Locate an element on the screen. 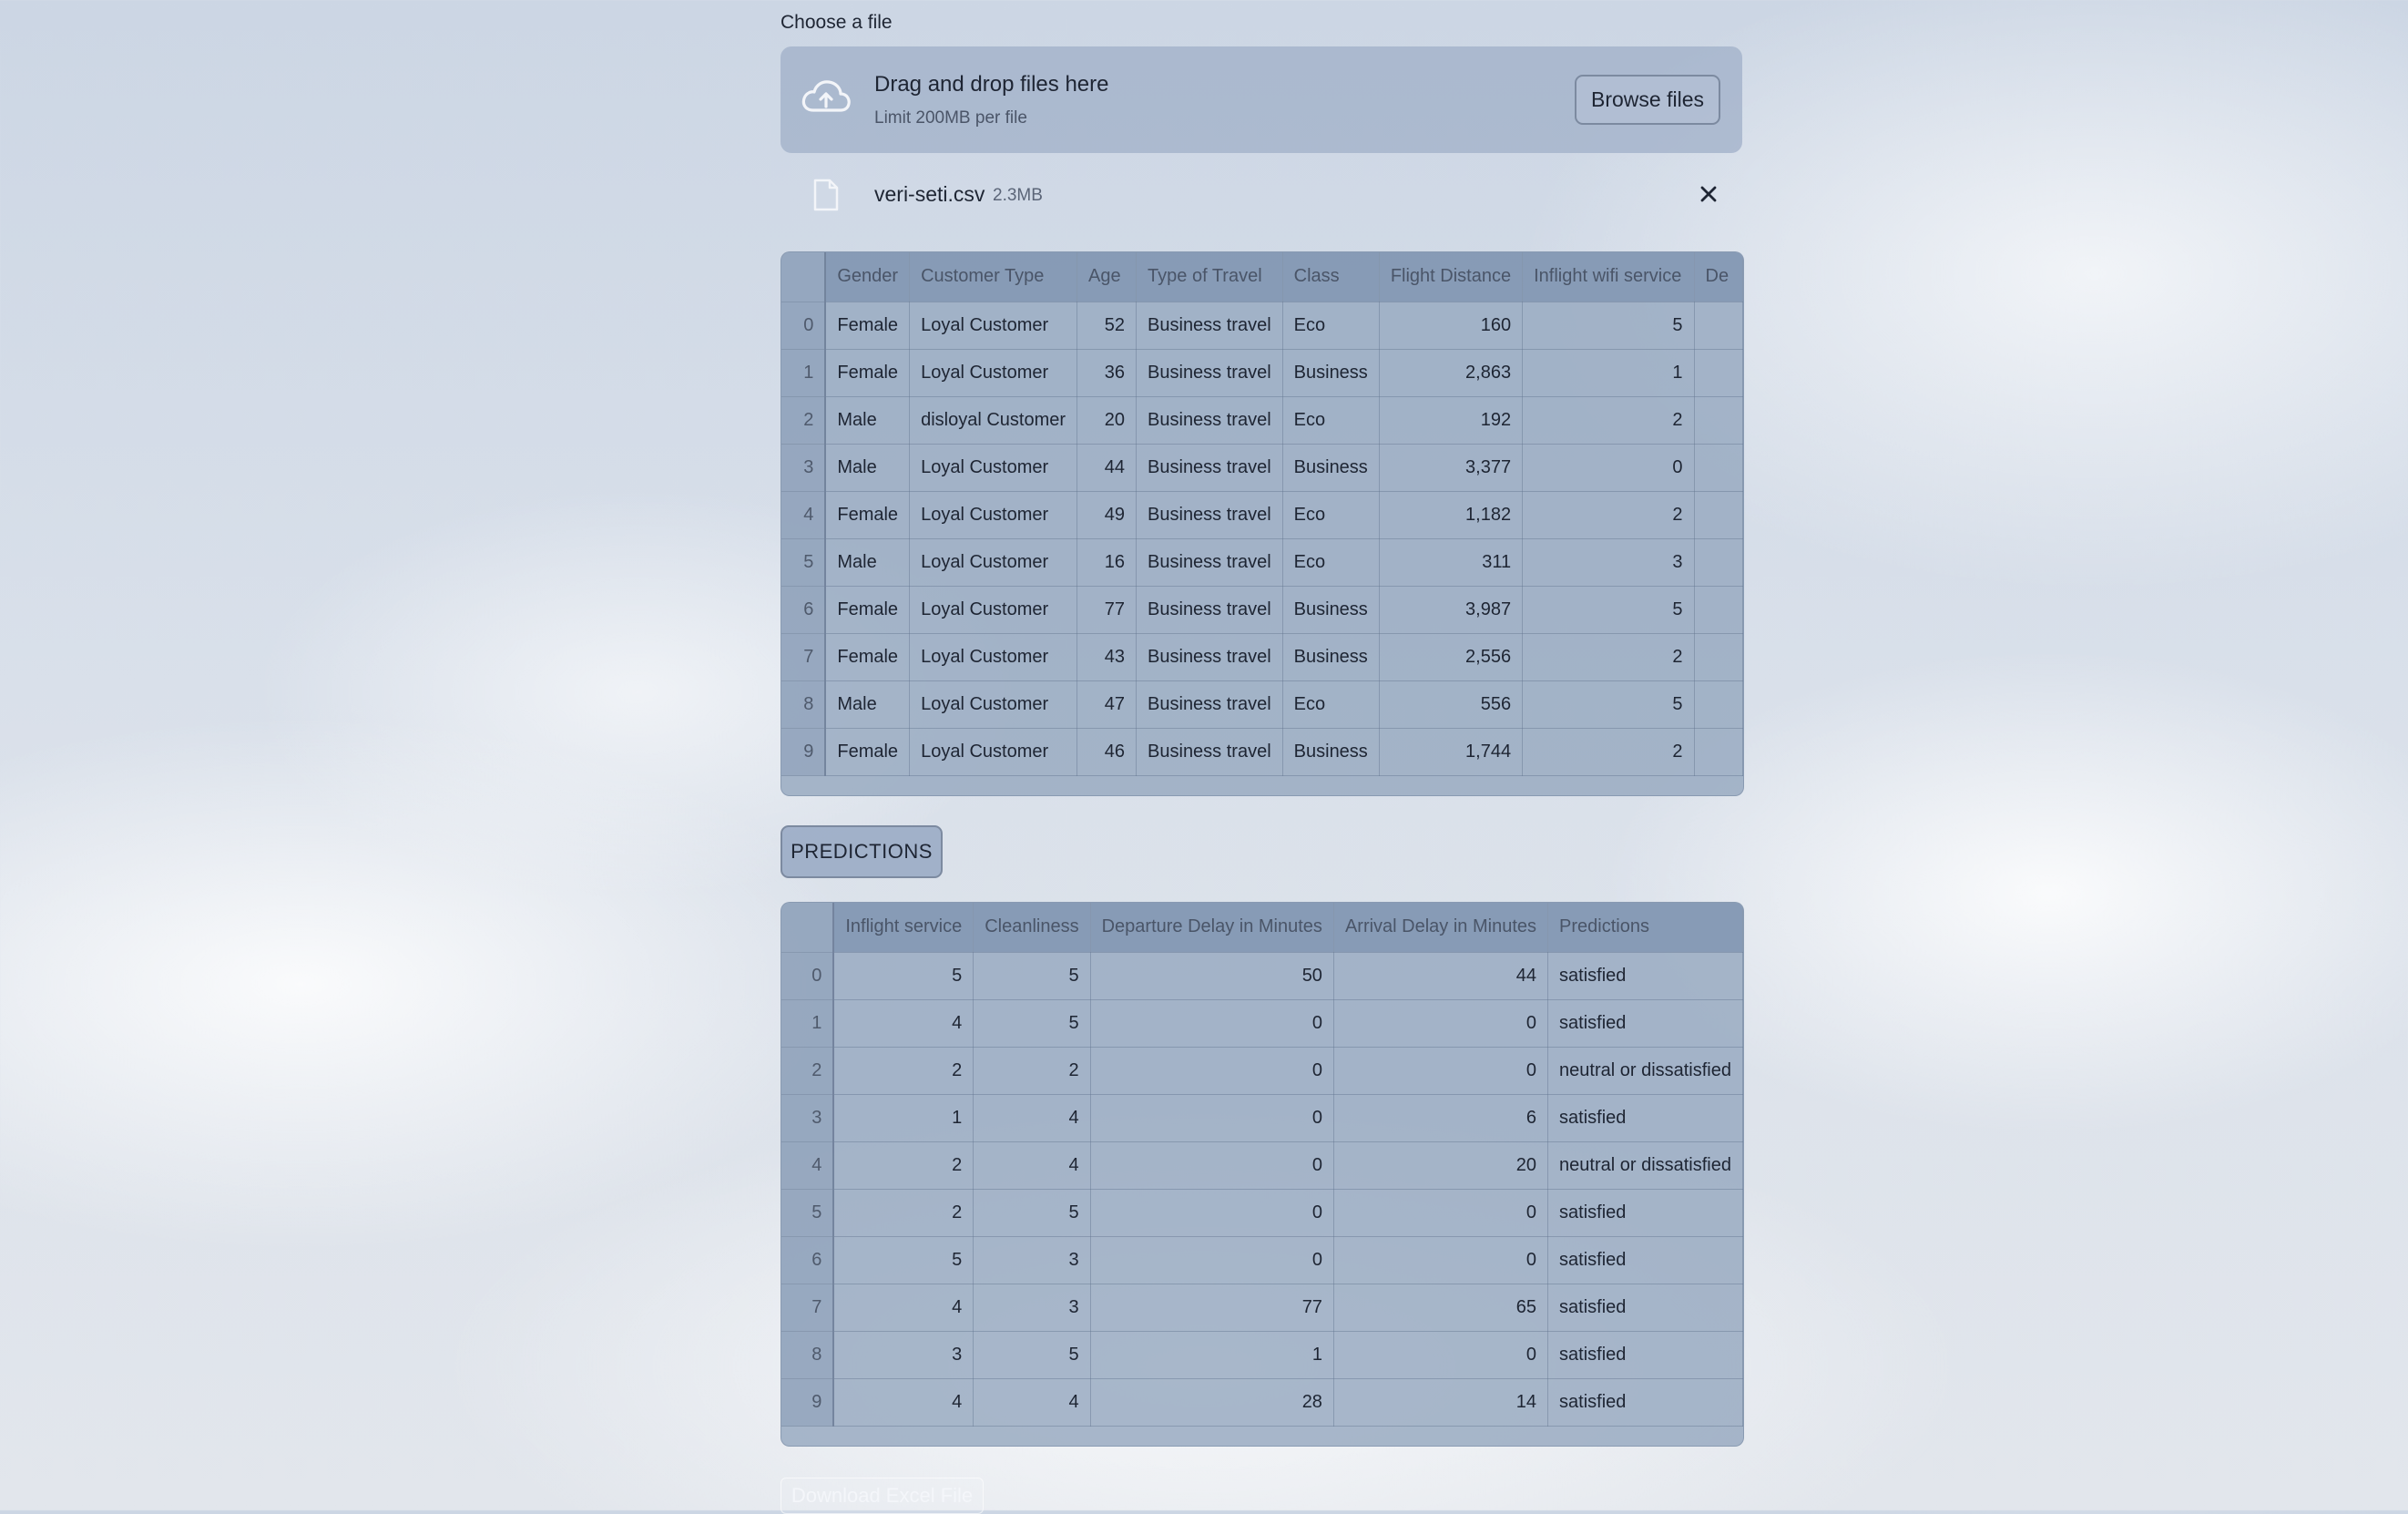  table-cell: 50 is located at coordinates (1212, 976).